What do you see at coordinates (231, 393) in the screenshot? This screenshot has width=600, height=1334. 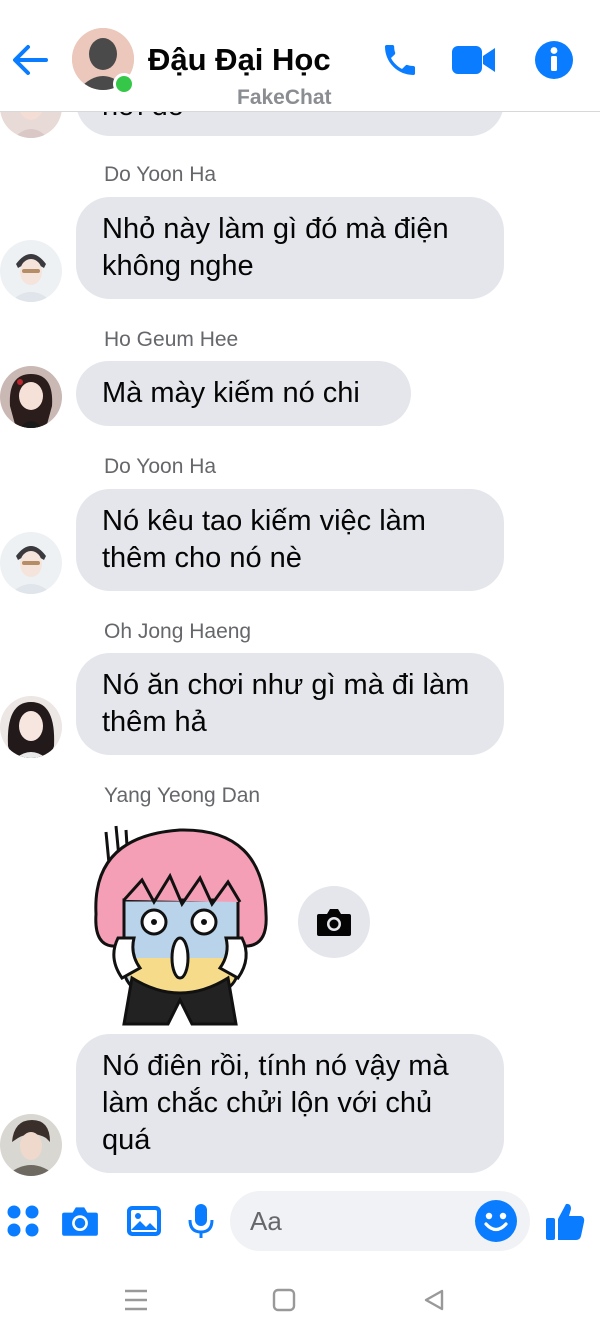 I see `message-text: Mà mày kiếm nó chi` at bounding box center [231, 393].